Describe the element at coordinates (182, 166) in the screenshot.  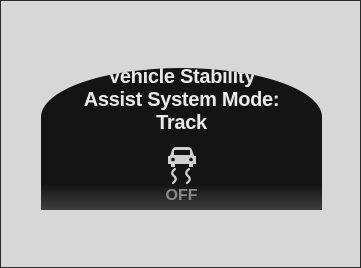
I see `vsa-skid-icon` at that location.